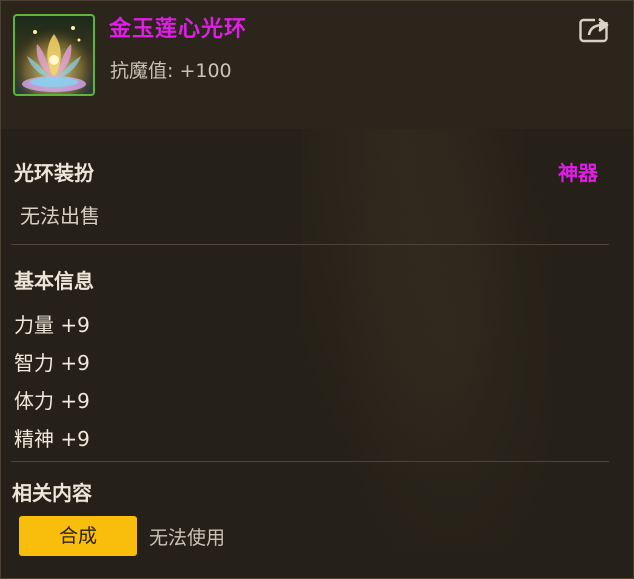 Image resolution: width=634 pixels, height=579 pixels. What do you see at coordinates (54, 173) in the screenshot?
I see `category-title: 光环装扮` at bounding box center [54, 173].